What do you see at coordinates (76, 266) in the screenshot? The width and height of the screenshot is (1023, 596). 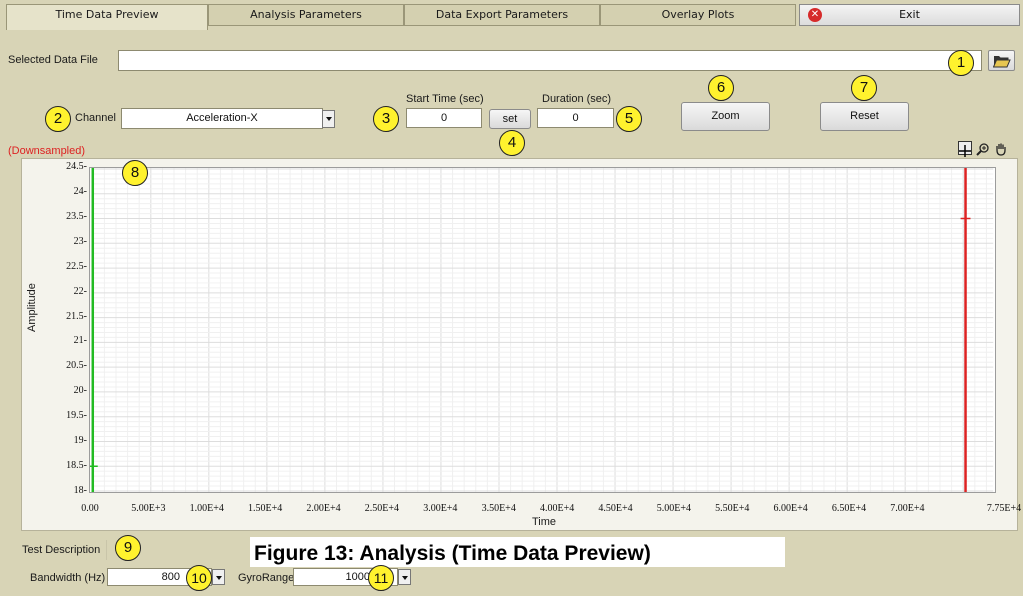 I see `y-tick-label: 22.5-` at bounding box center [76, 266].